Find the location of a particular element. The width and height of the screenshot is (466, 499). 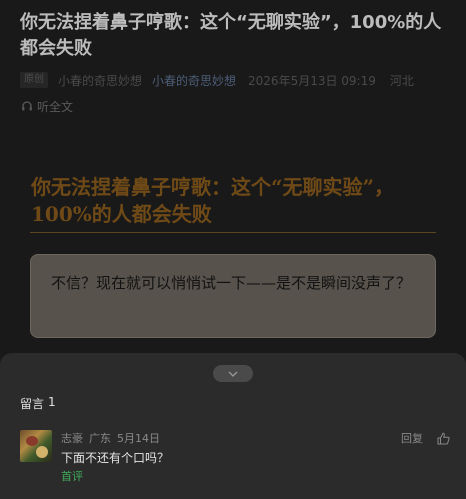

chevron-down-icon is located at coordinates (233, 374).